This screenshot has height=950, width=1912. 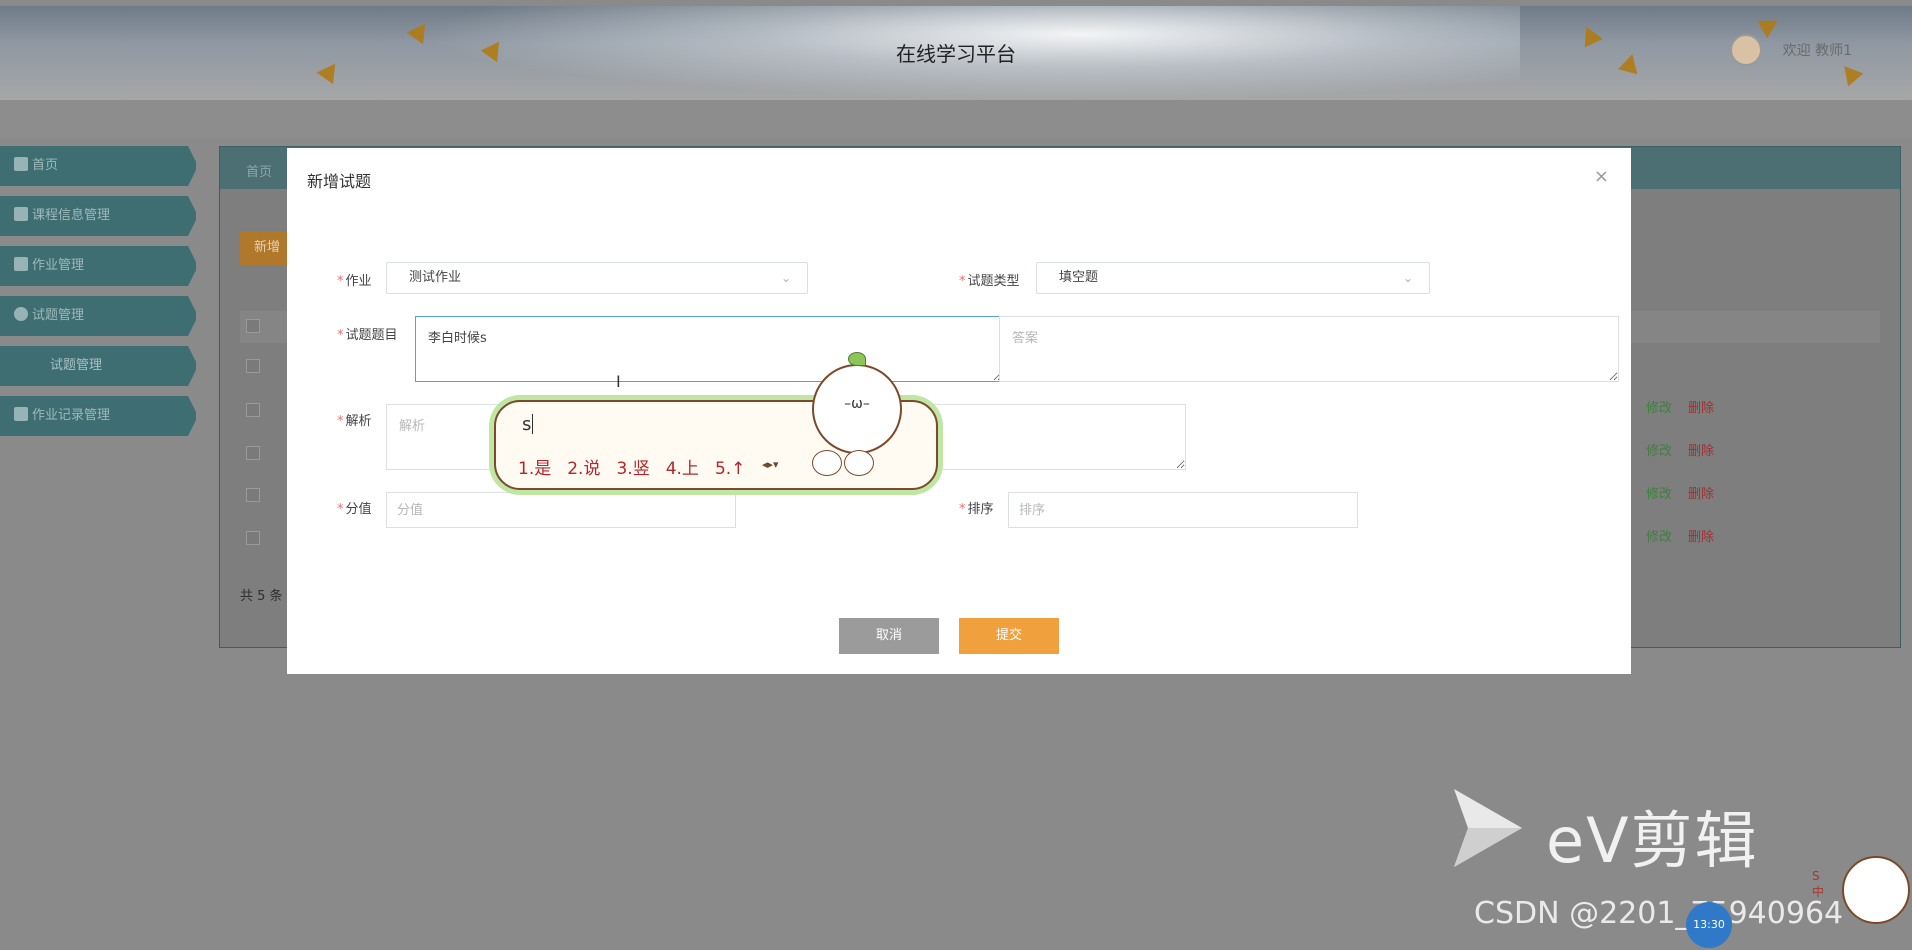 What do you see at coordinates (21, 314) in the screenshot?
I see `check-circle-icon` at bounding box center [21, 314].